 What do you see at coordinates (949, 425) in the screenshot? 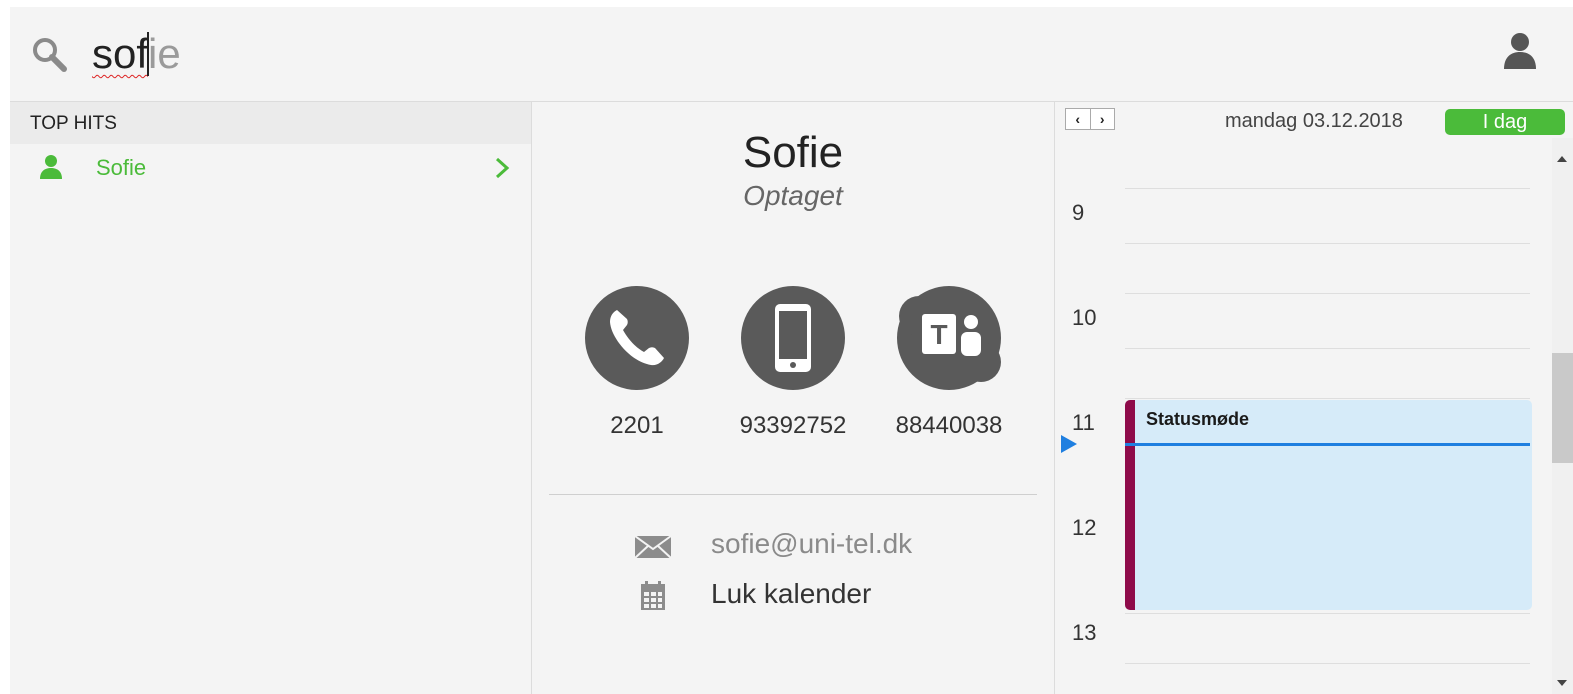
I see `teams-number: 88440038` at bounding box center [949, 425].